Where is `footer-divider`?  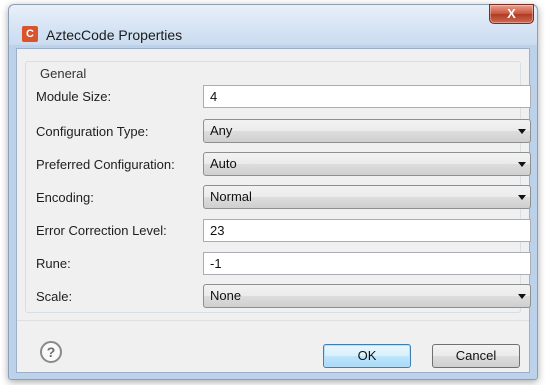 footer-divider is located at coordinates (273, 320).